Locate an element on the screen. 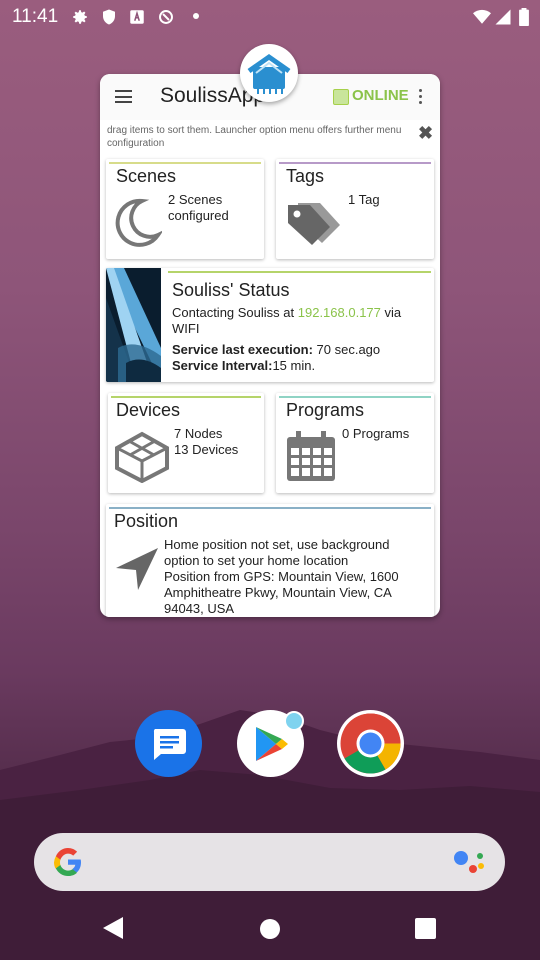 The width and height of the screenshot is (540, 960). devices-count: 13 Devices is located at coordinates (206, 449).